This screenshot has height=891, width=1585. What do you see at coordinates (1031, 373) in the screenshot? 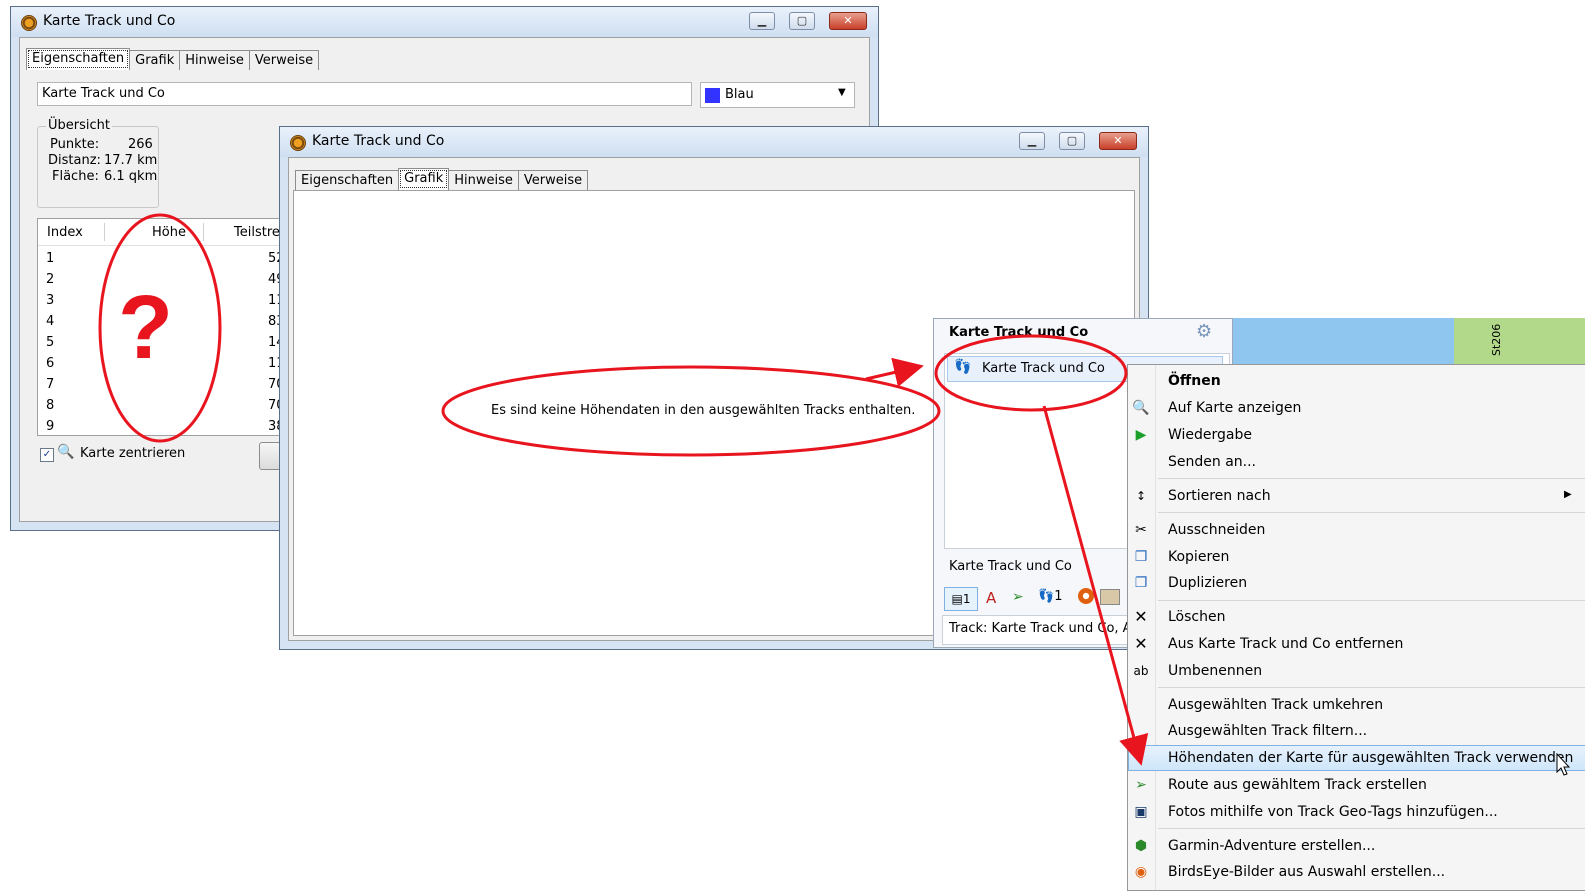
I see `track-item-ellipse` at bounding box center [1031, 373].